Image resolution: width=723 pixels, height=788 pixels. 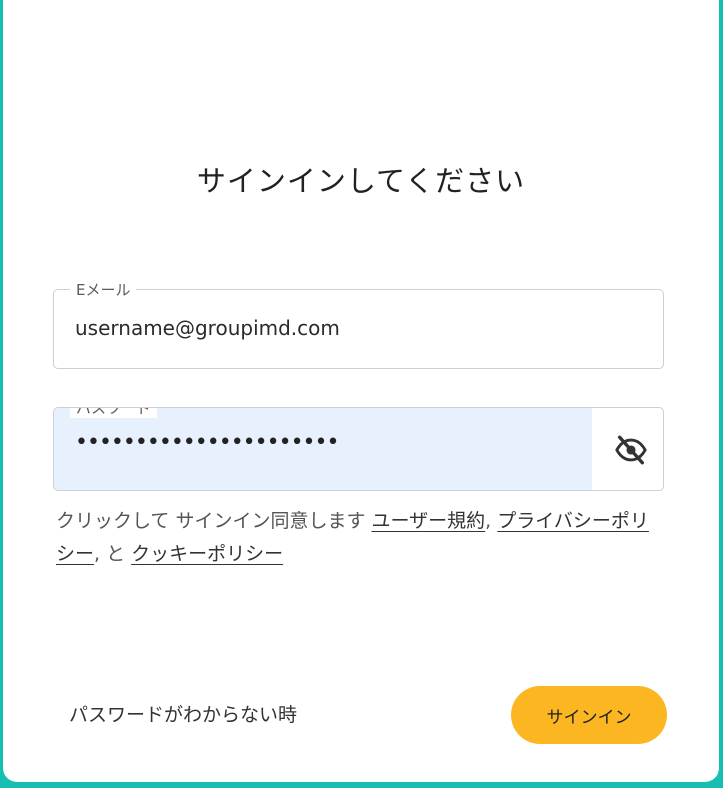 I want to click on consent-prefix: クリックして サインイン同意します, so click(x=214, y=521).